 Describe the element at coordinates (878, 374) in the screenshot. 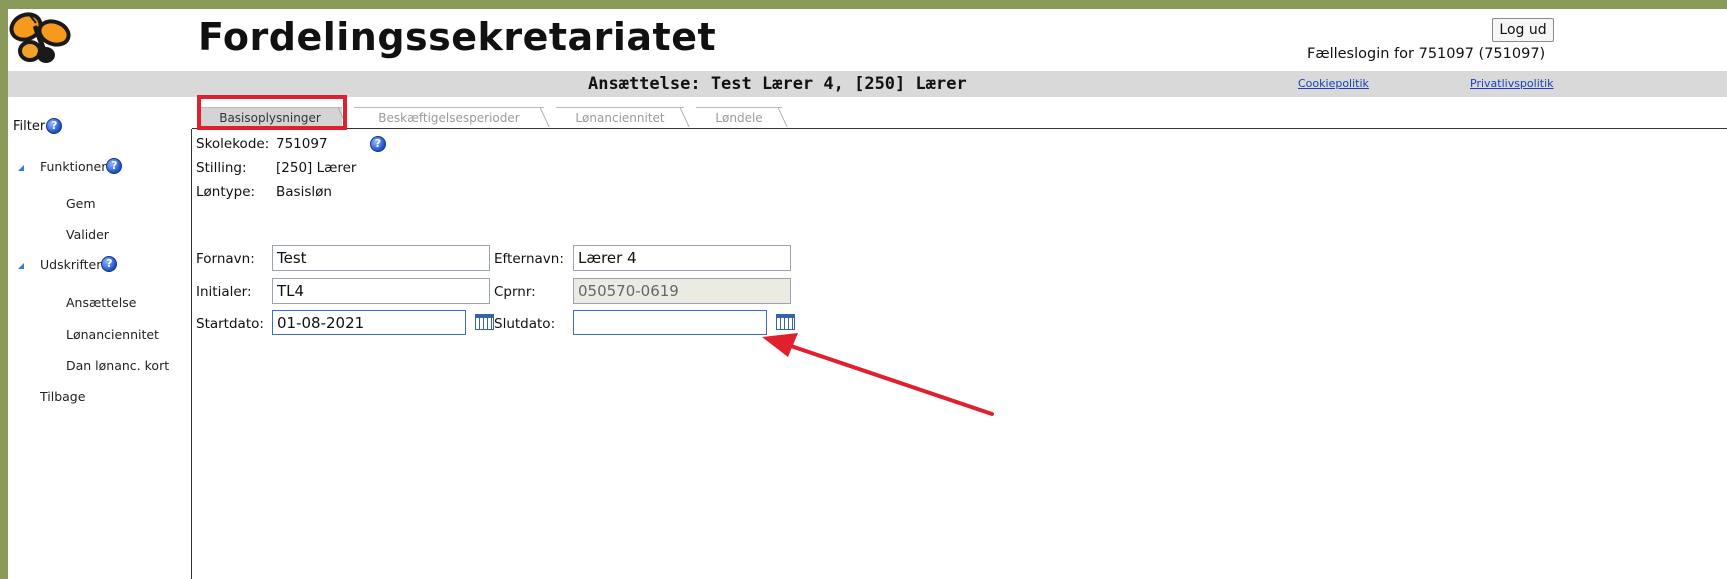

I see `annotation-arrow` at that location.